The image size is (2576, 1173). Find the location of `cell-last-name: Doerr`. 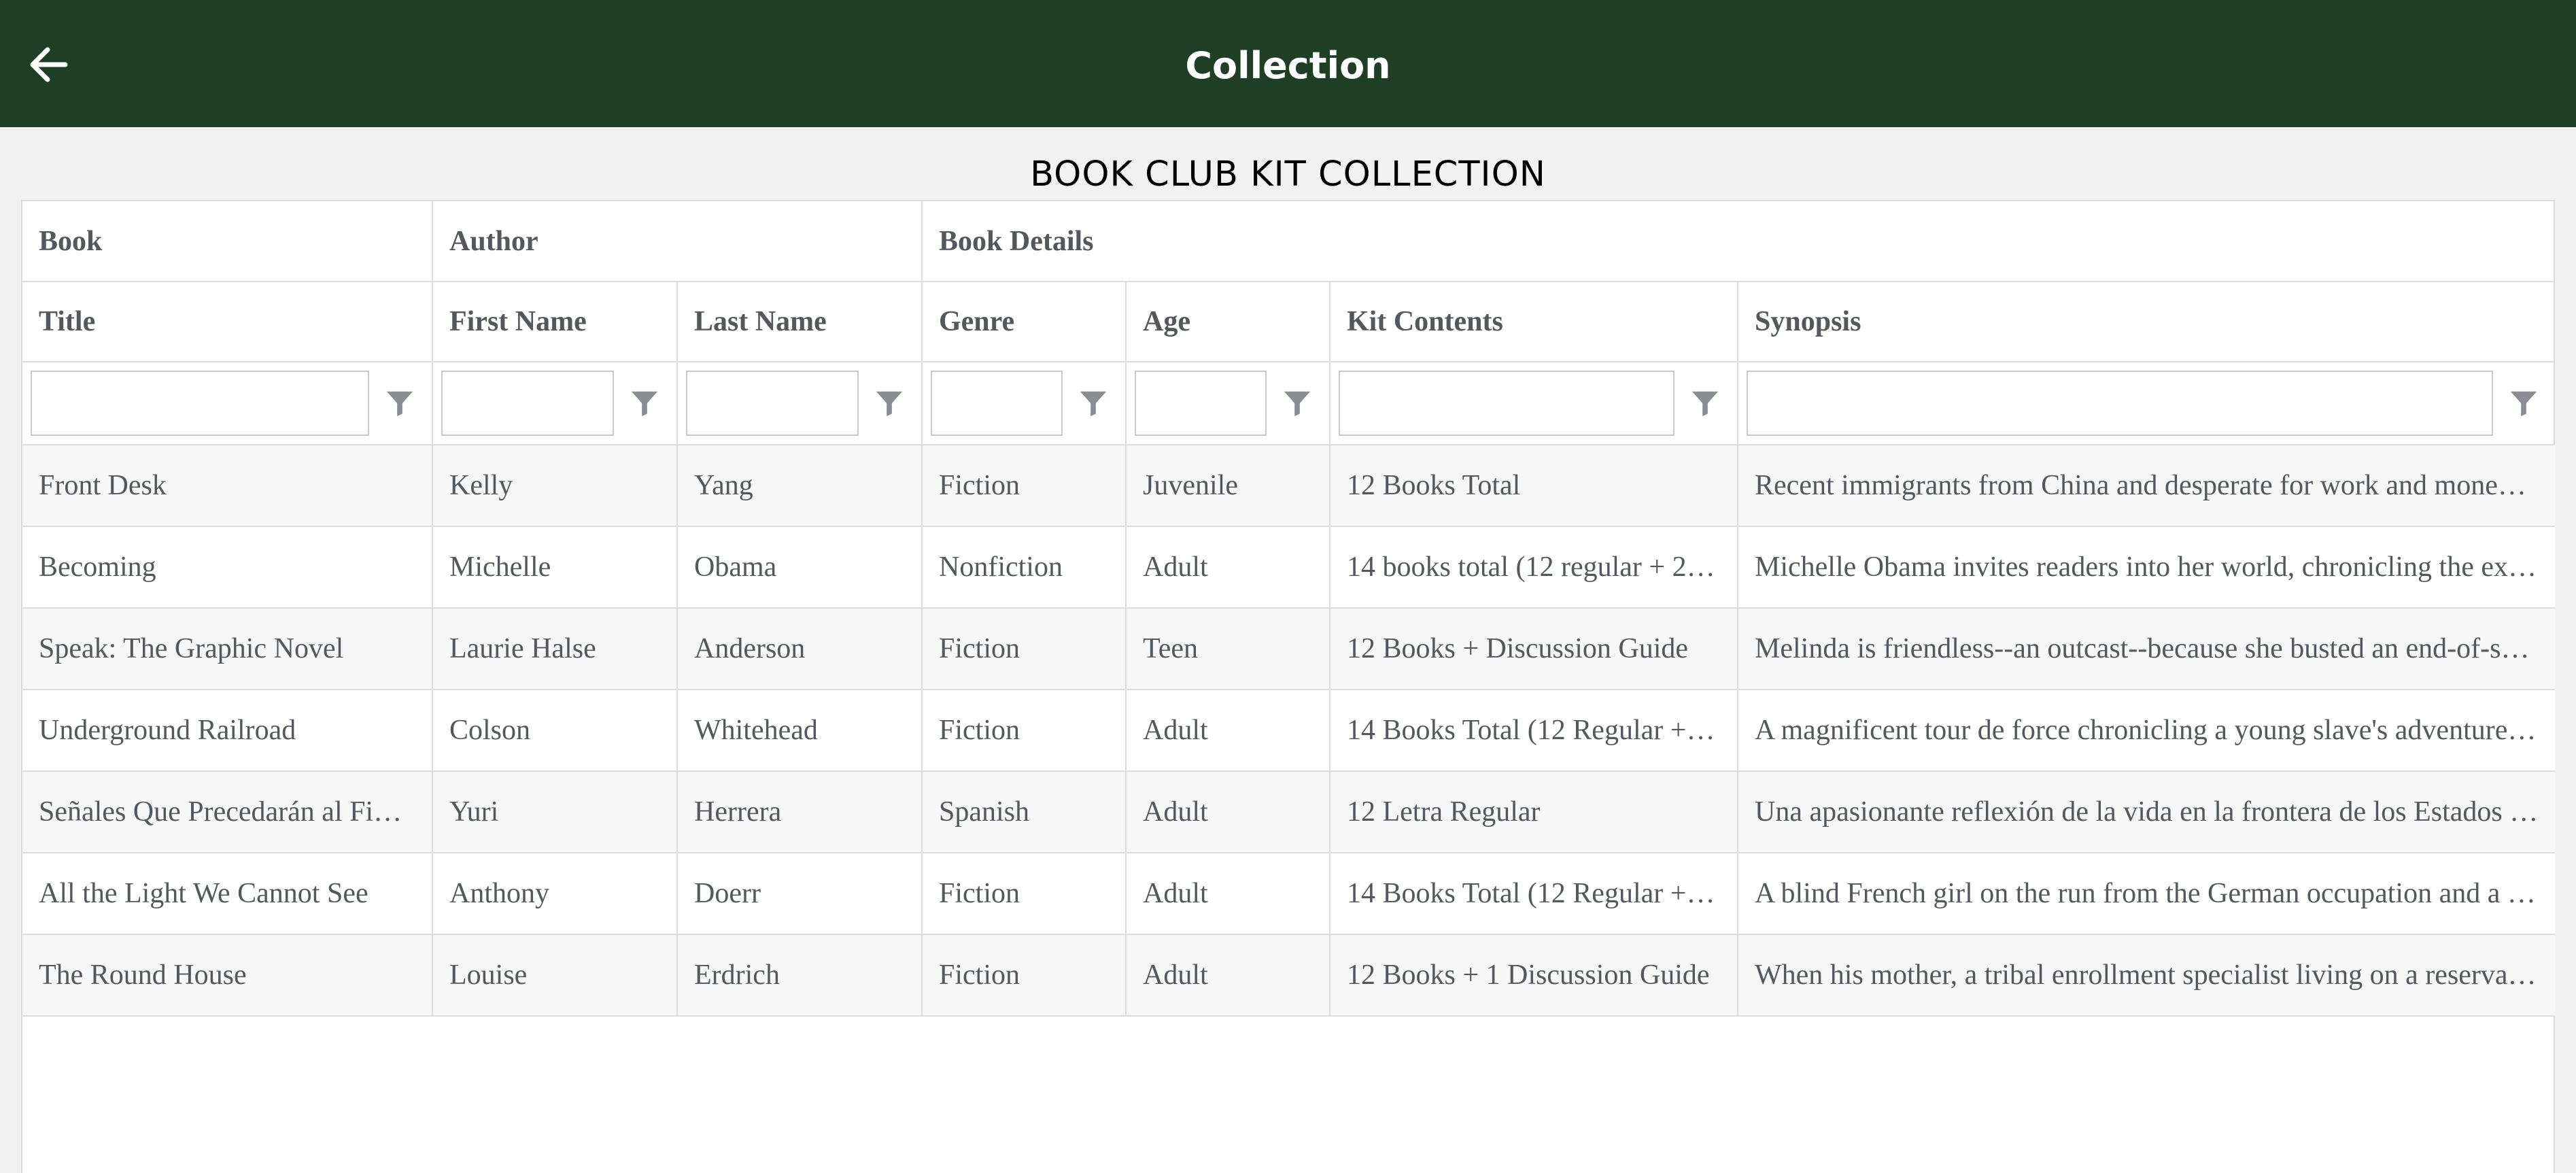

cell-last-name: Doerr is located at coordinates (799, 894).